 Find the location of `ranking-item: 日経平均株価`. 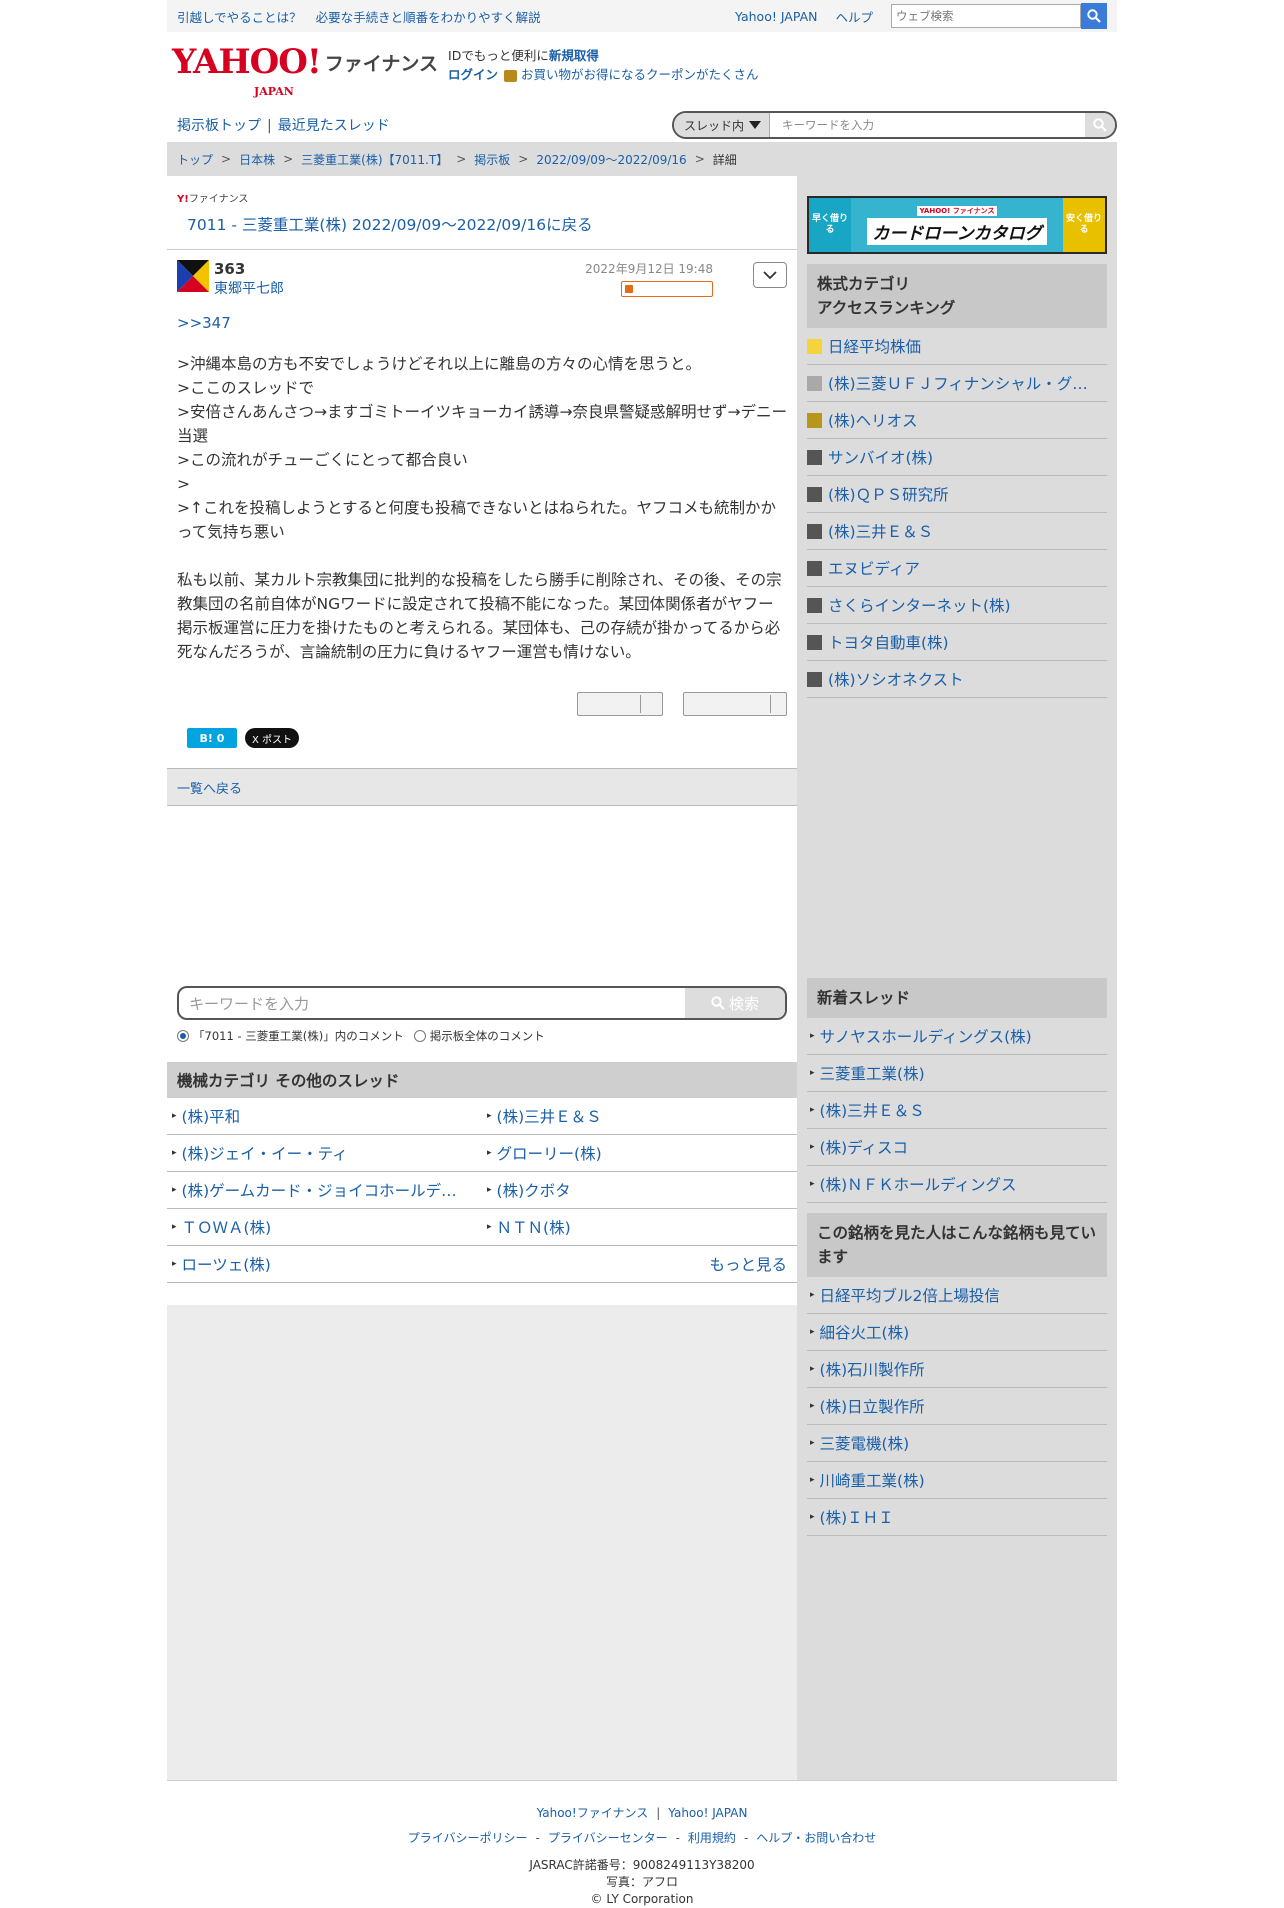

ranking-item: 日経平均株価 is located at coordinates (957, 346).